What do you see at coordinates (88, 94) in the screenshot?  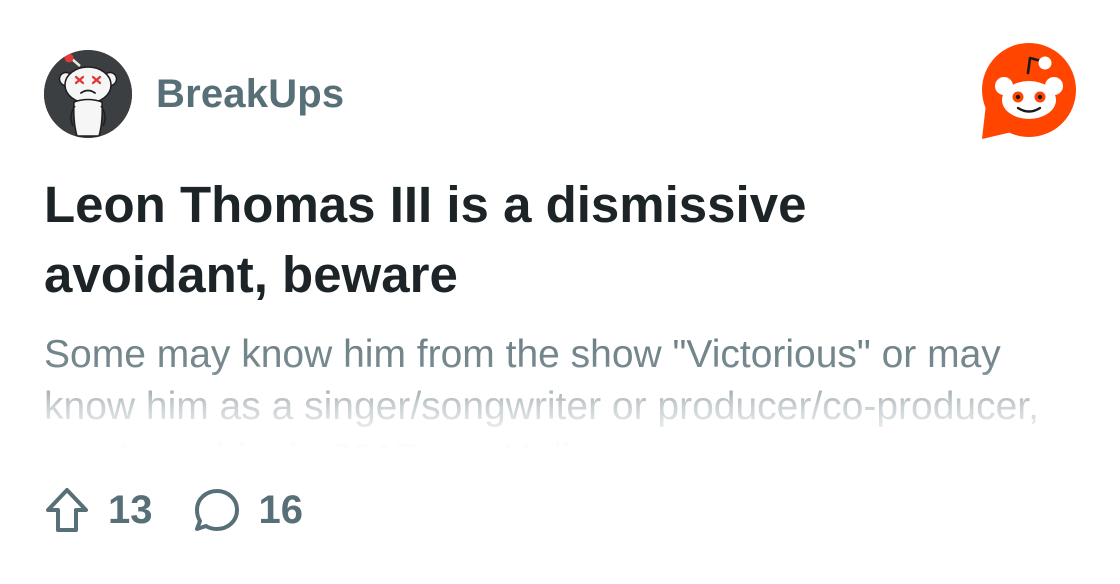 I see `subreddit-avatar-icon` at bounding box center [88, 94].